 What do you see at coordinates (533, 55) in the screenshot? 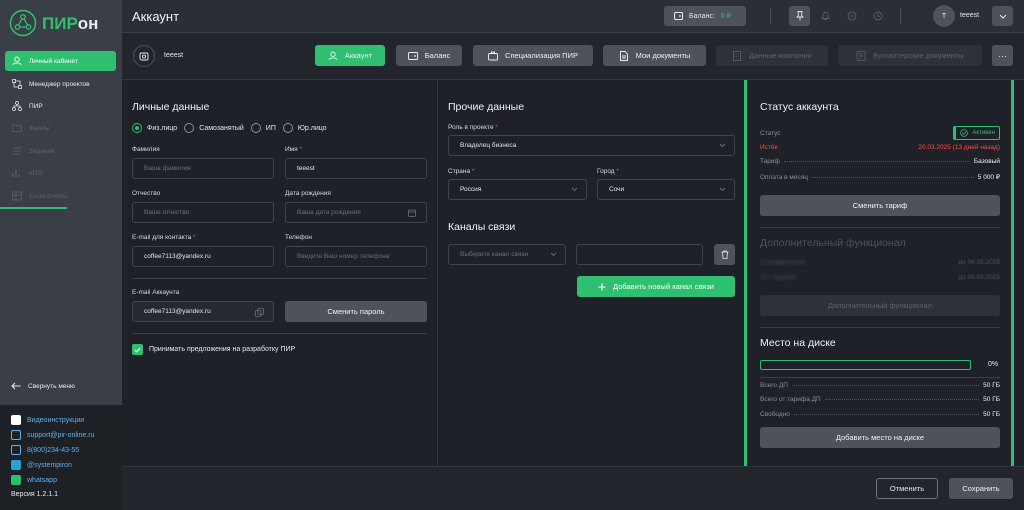
I see `tab: Специализация ПИР` at bounding box center [533, 55].